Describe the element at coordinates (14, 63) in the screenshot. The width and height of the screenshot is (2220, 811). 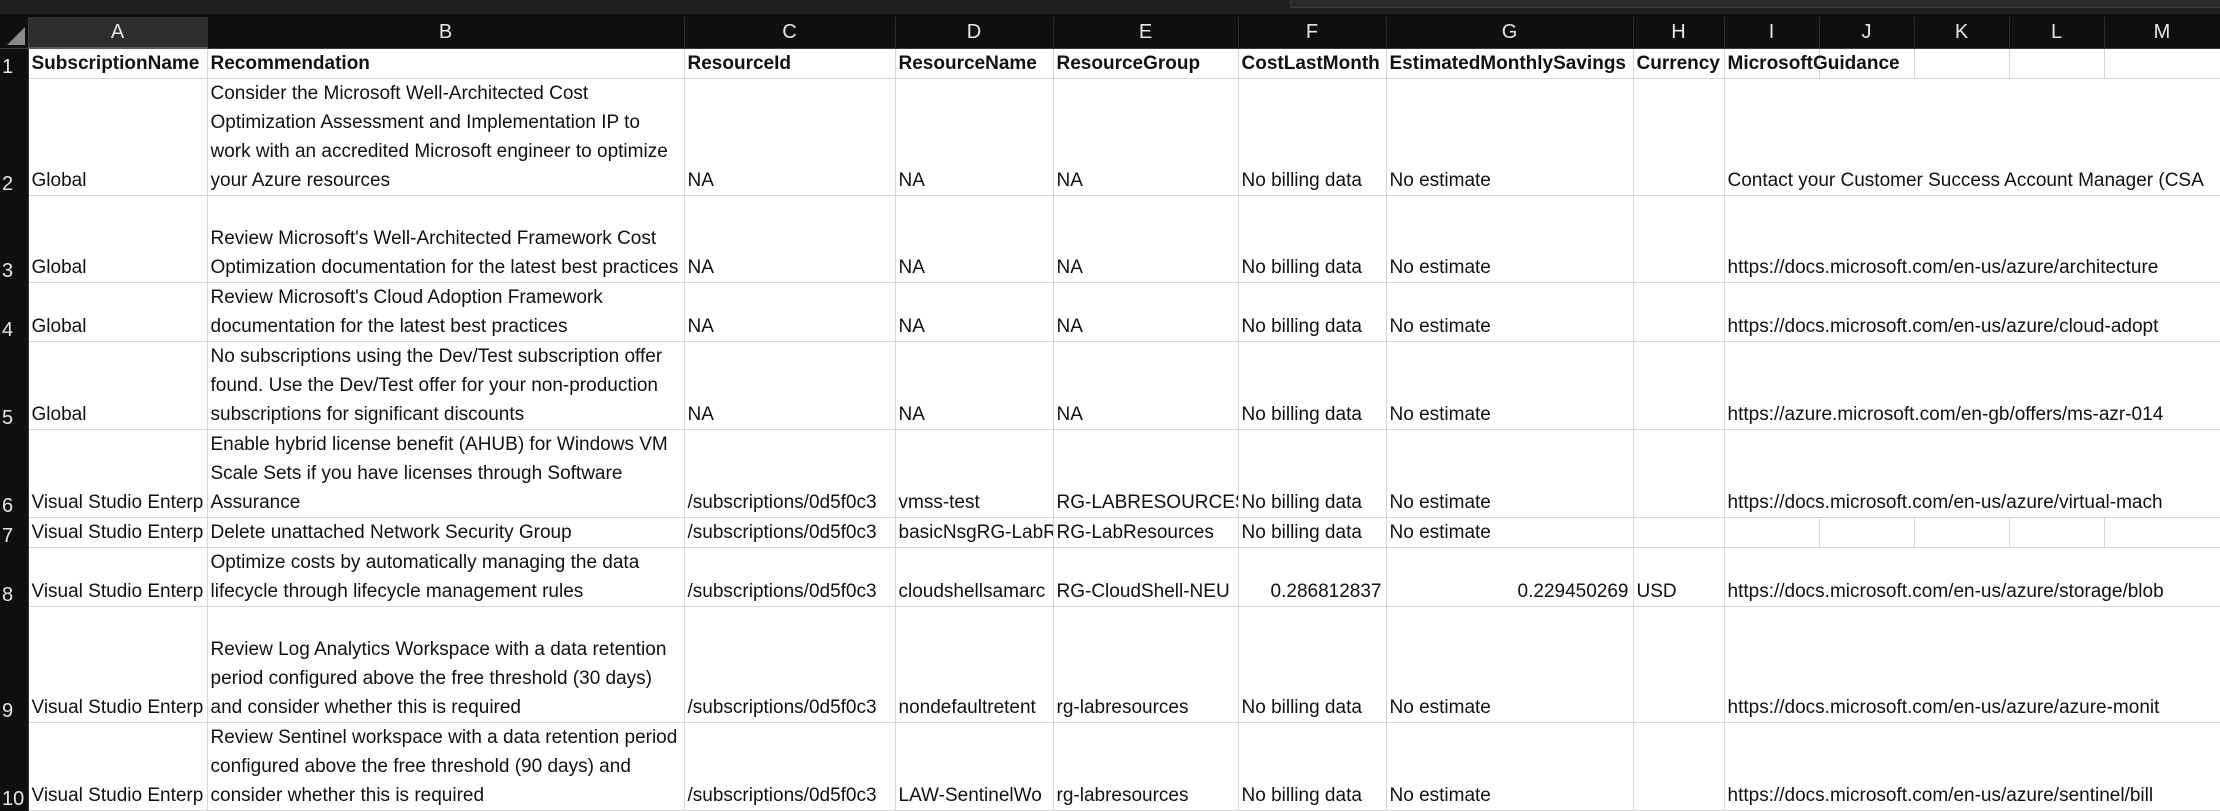
I see `row-header: 1` at that location.